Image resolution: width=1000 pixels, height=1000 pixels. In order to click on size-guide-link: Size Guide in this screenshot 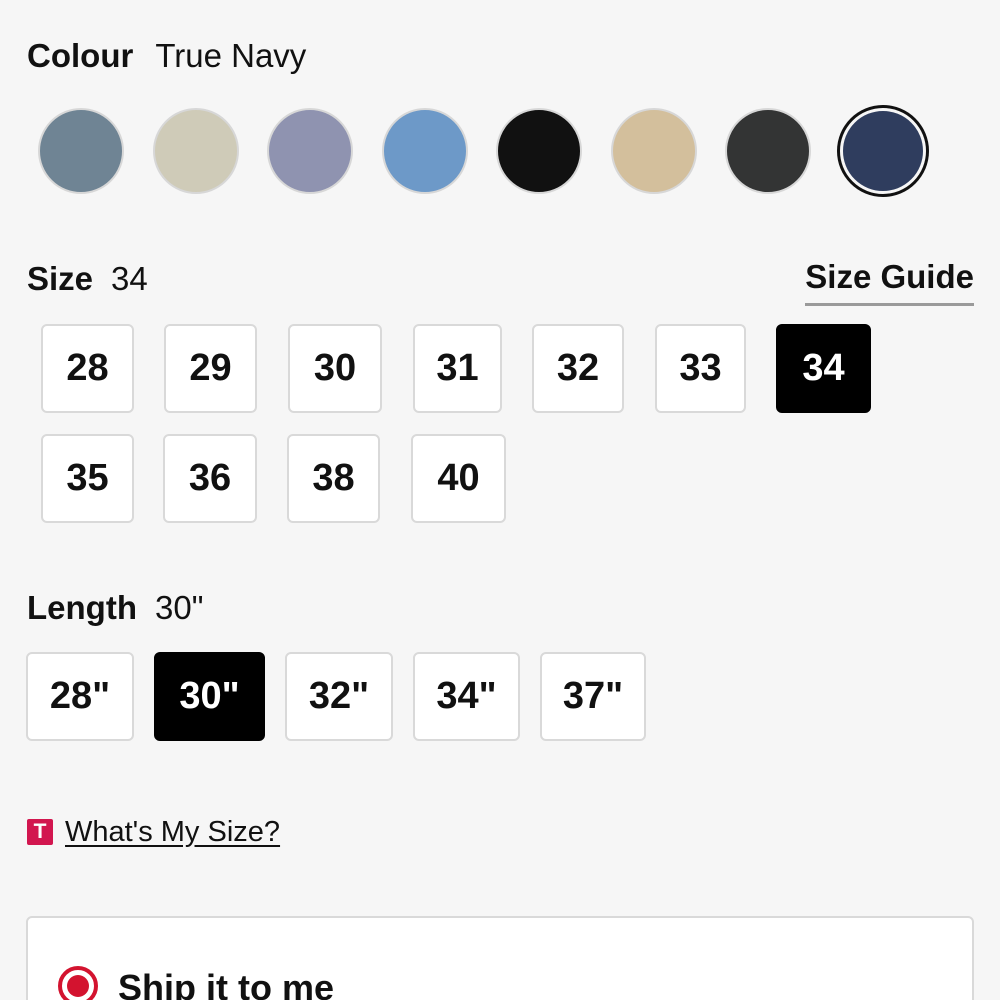, I will do `click(889, 281)`.